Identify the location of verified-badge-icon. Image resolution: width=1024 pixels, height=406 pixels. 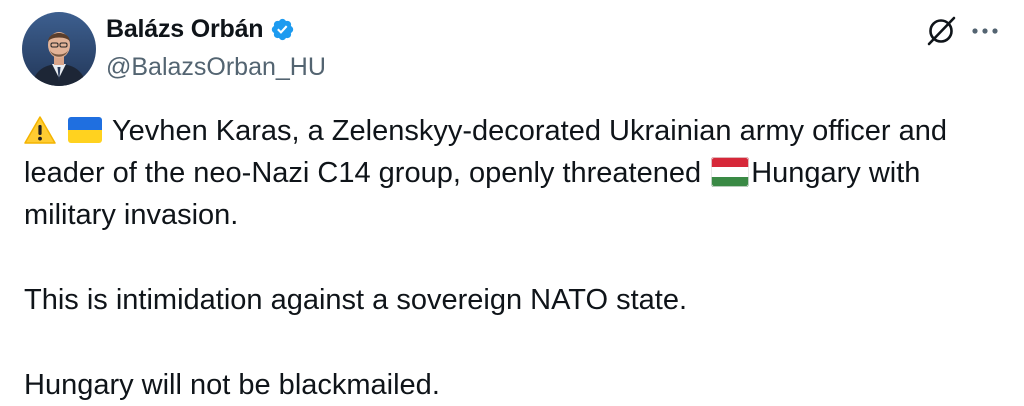
(283, 29).